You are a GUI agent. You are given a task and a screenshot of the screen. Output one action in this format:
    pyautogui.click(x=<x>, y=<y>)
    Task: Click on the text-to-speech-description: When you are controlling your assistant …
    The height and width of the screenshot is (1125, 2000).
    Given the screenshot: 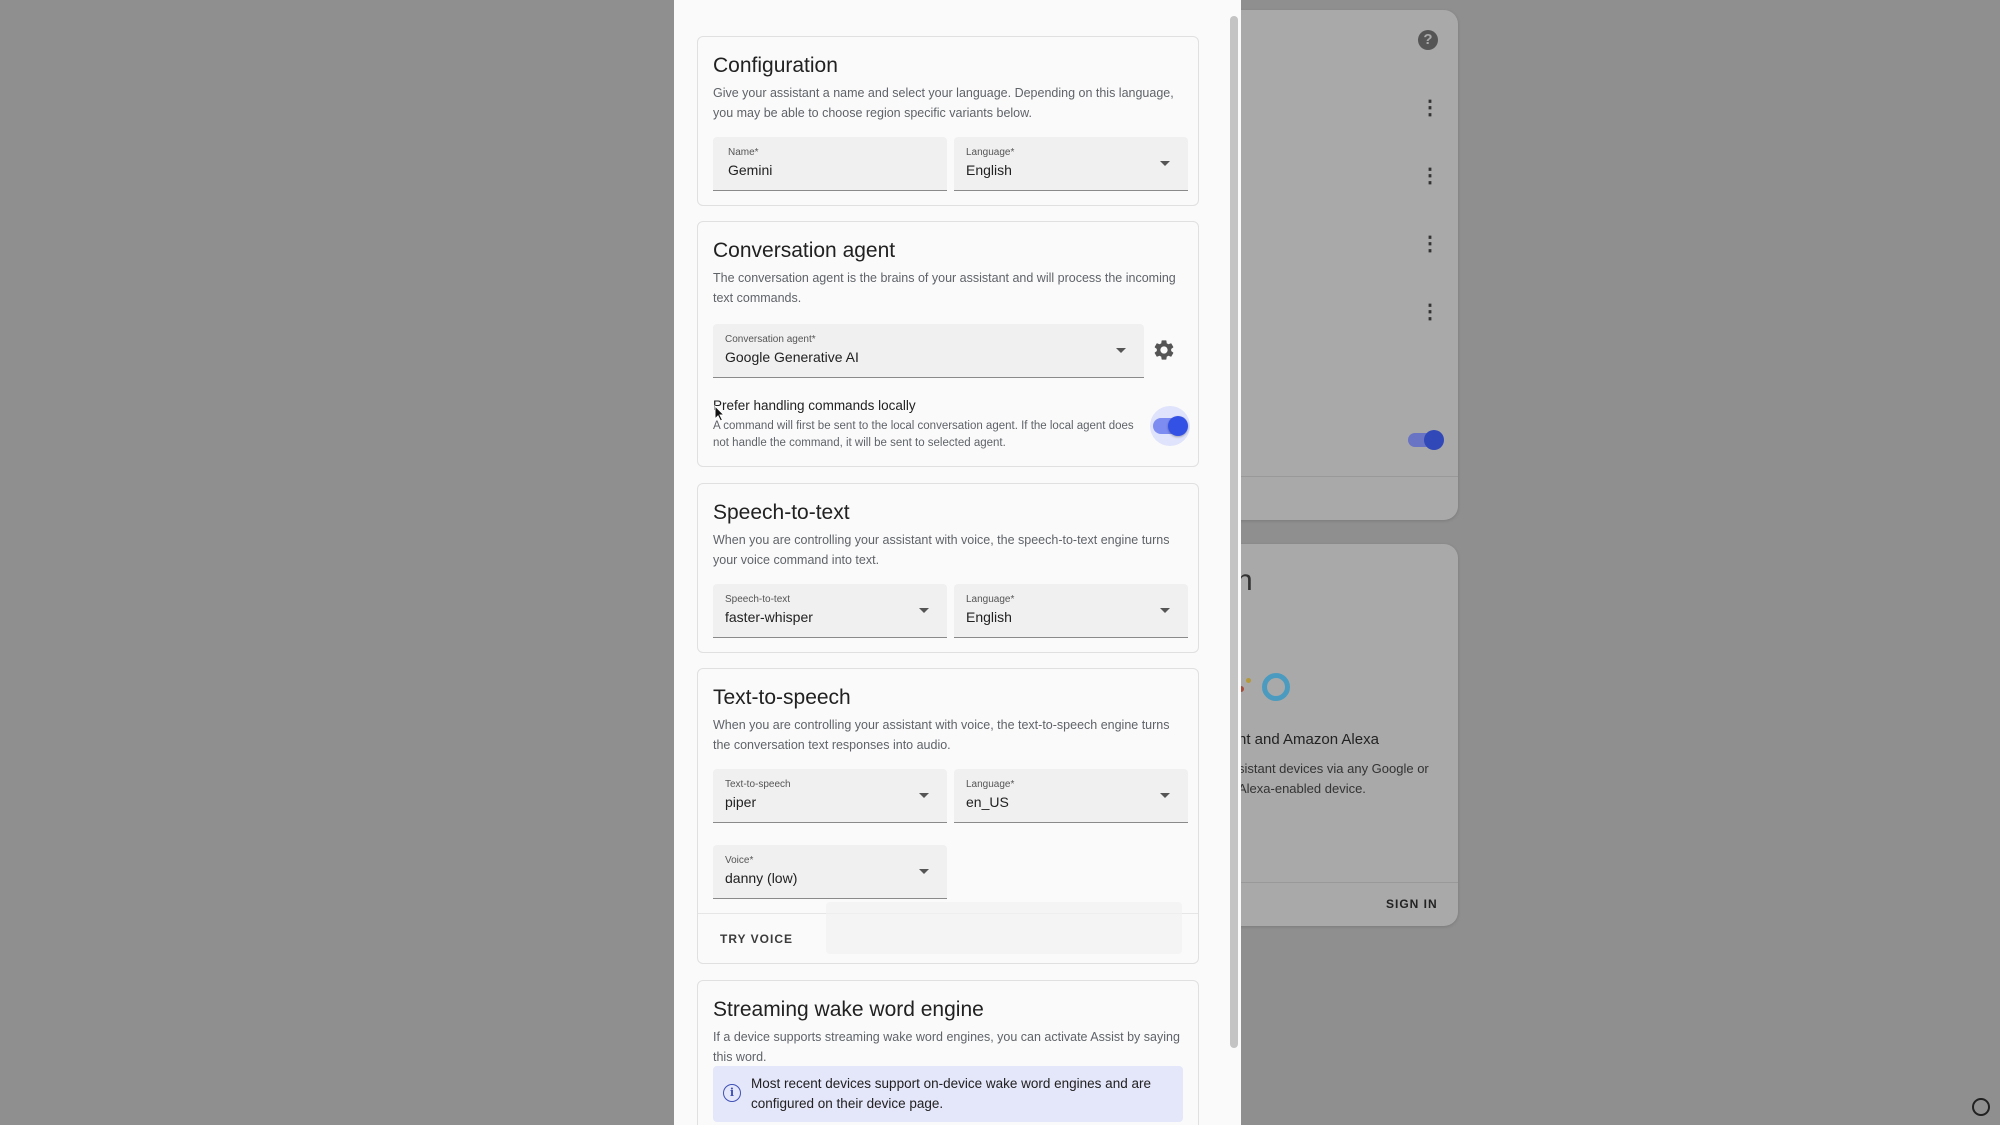 What is the action you would take?
    pyautogui.click(x=941, y=735)
    